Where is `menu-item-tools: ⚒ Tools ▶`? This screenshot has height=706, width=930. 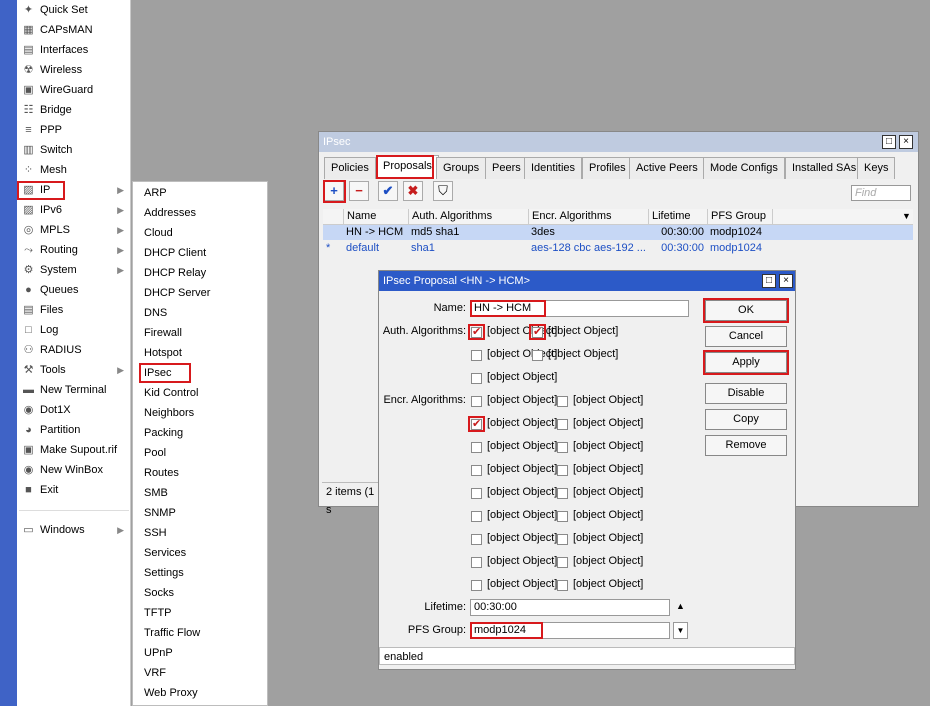
menu-item-tools: ⚒ Tools ▶ is located at coordinates (73, 370).